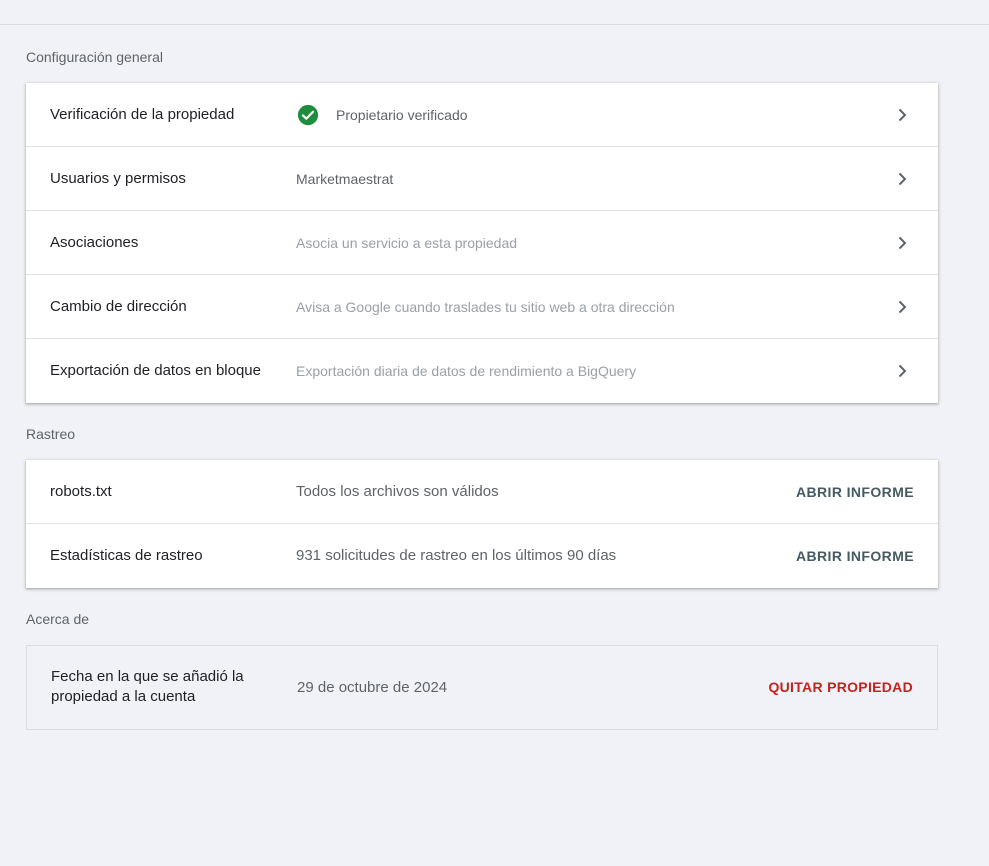  What do you see at coordinates (372, 687) in the screenshot?
I see `date-added-value: 29 de octubre de 2024` at bounding box center [372, 687].